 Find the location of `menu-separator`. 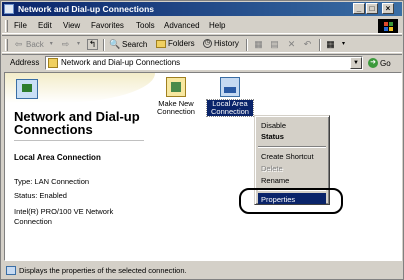

menu-separator is located at coordinates (292, 147).